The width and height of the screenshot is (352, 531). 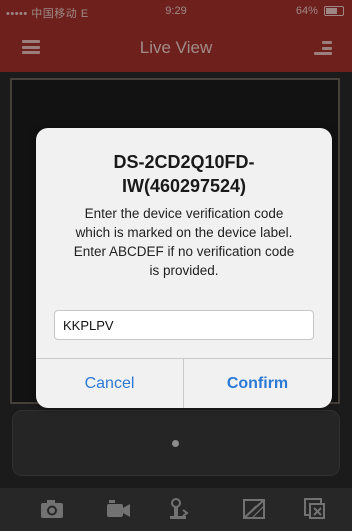 What do you see at coordinates (184, 213) in the screenshot?
I see `dialog-message-line: Enter the device verification code` at bounding box center [184, 213].